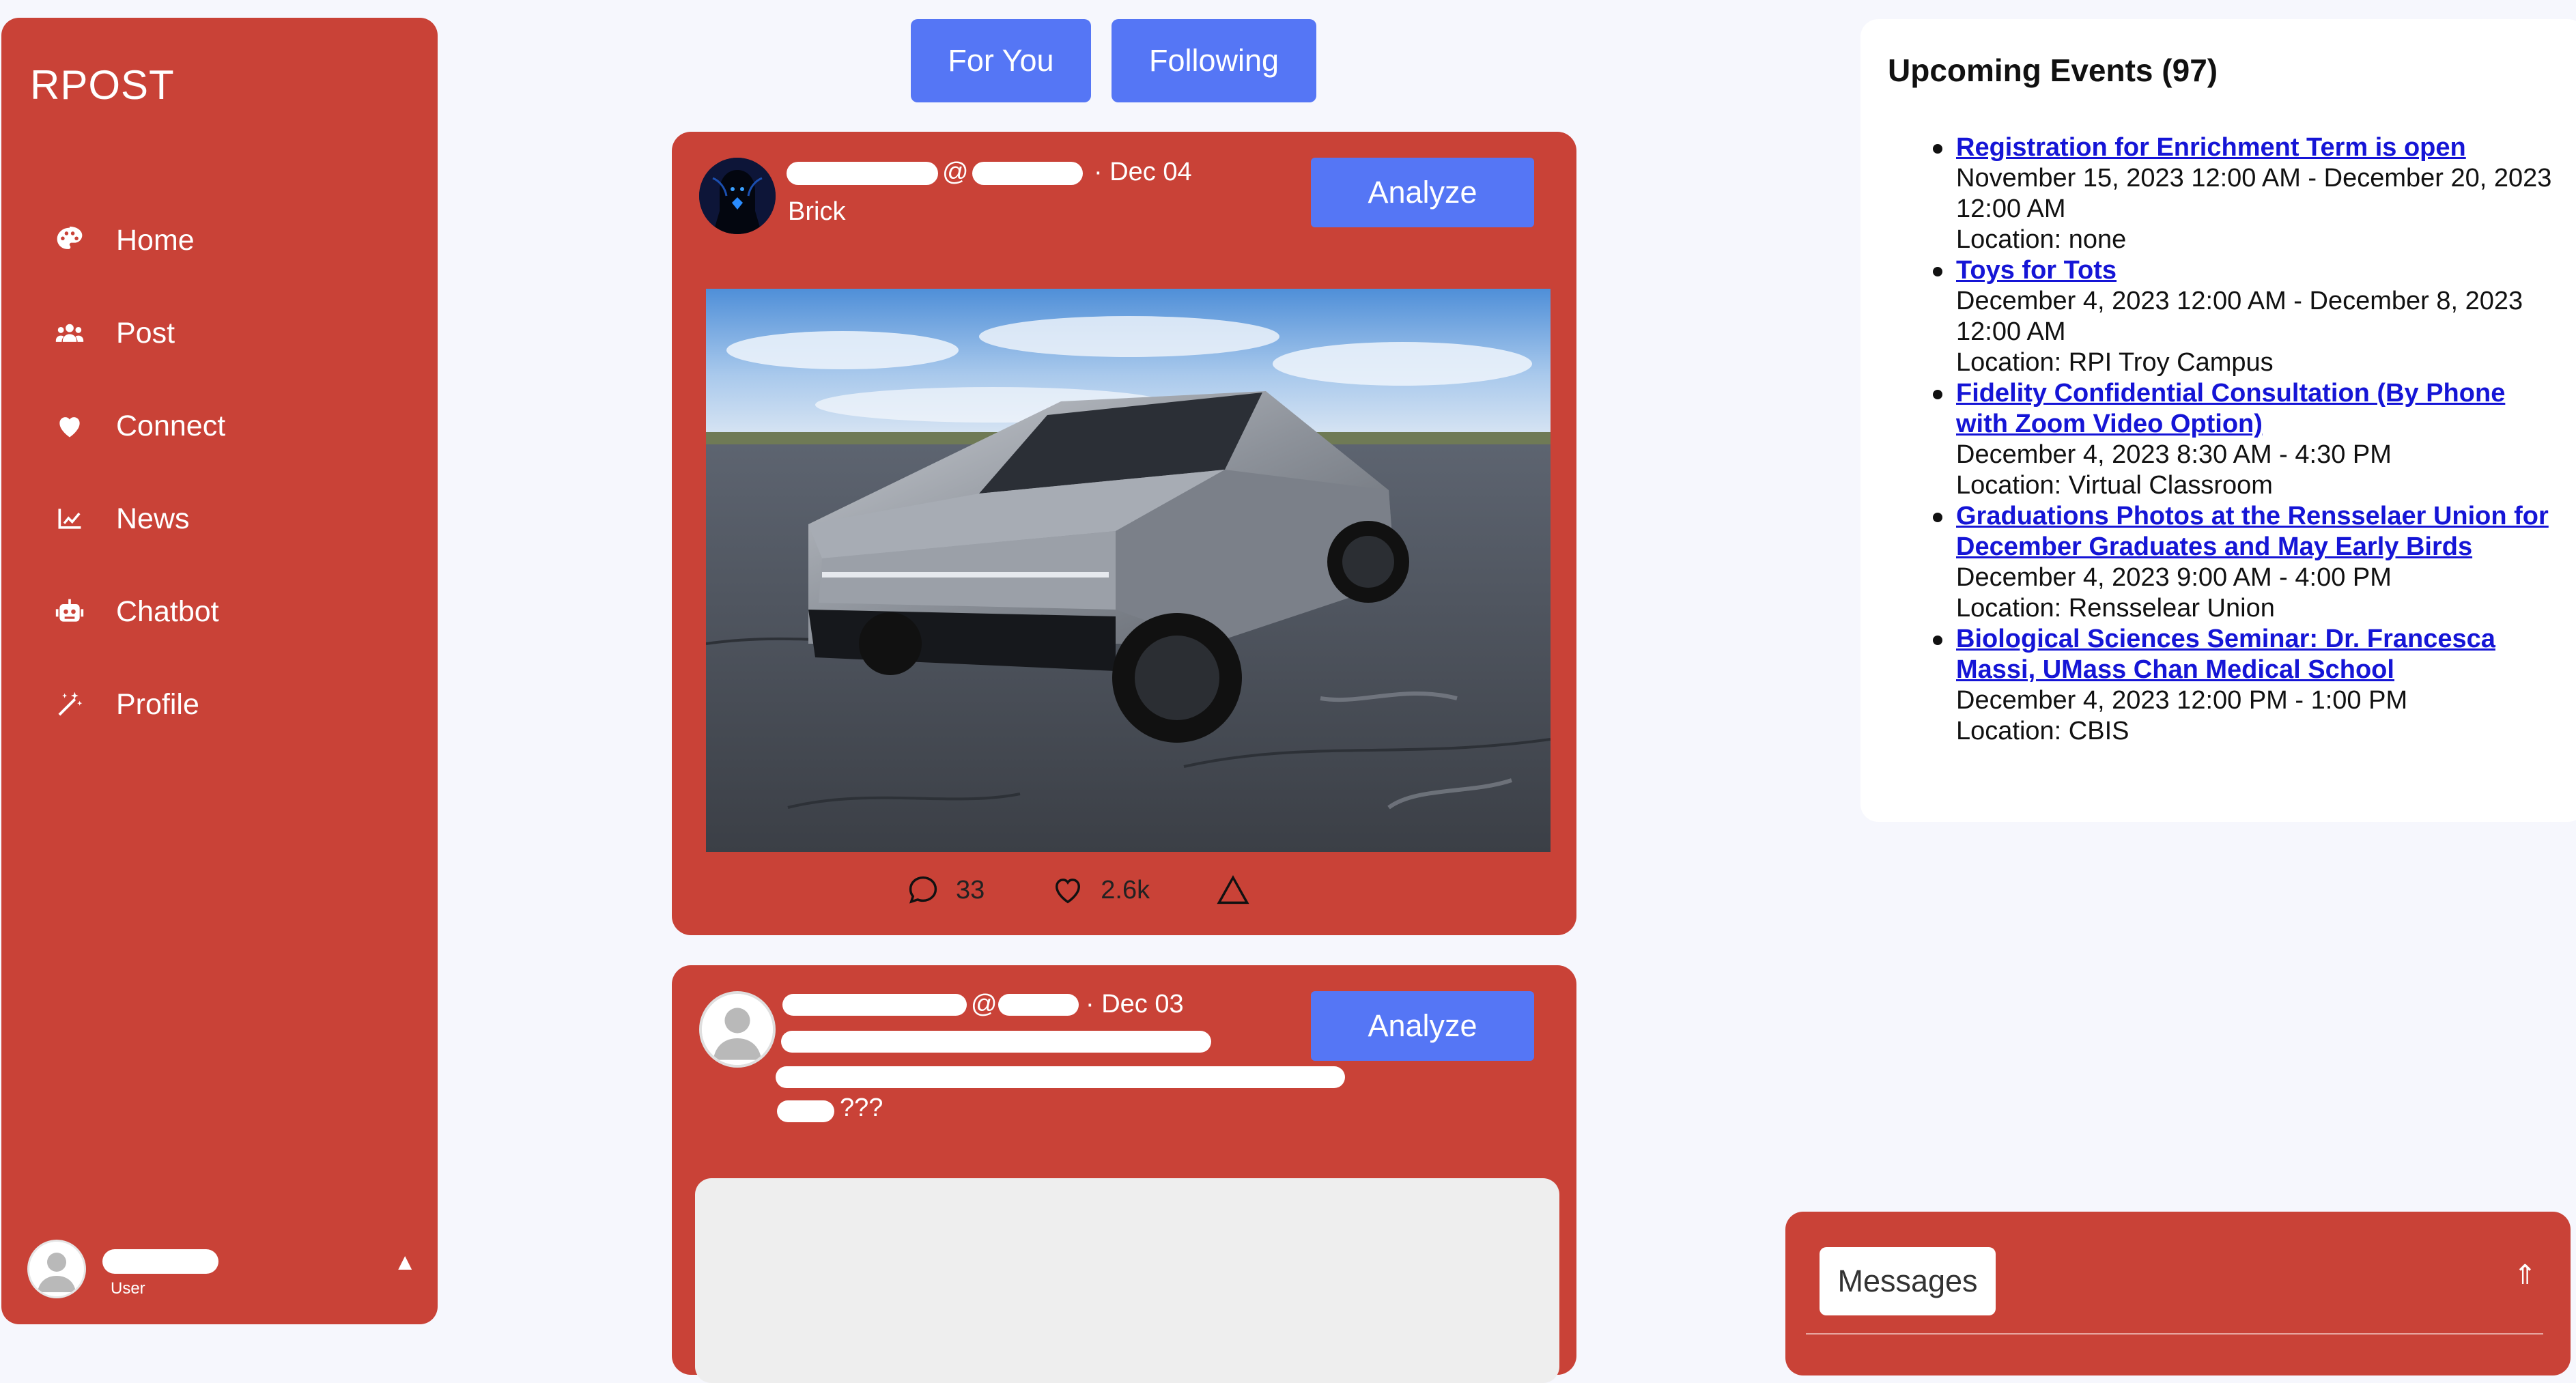 The height and width of the screenshot is (1383, 2576). I want to click on event-link: Toys for Tots, so click(2036, 271).